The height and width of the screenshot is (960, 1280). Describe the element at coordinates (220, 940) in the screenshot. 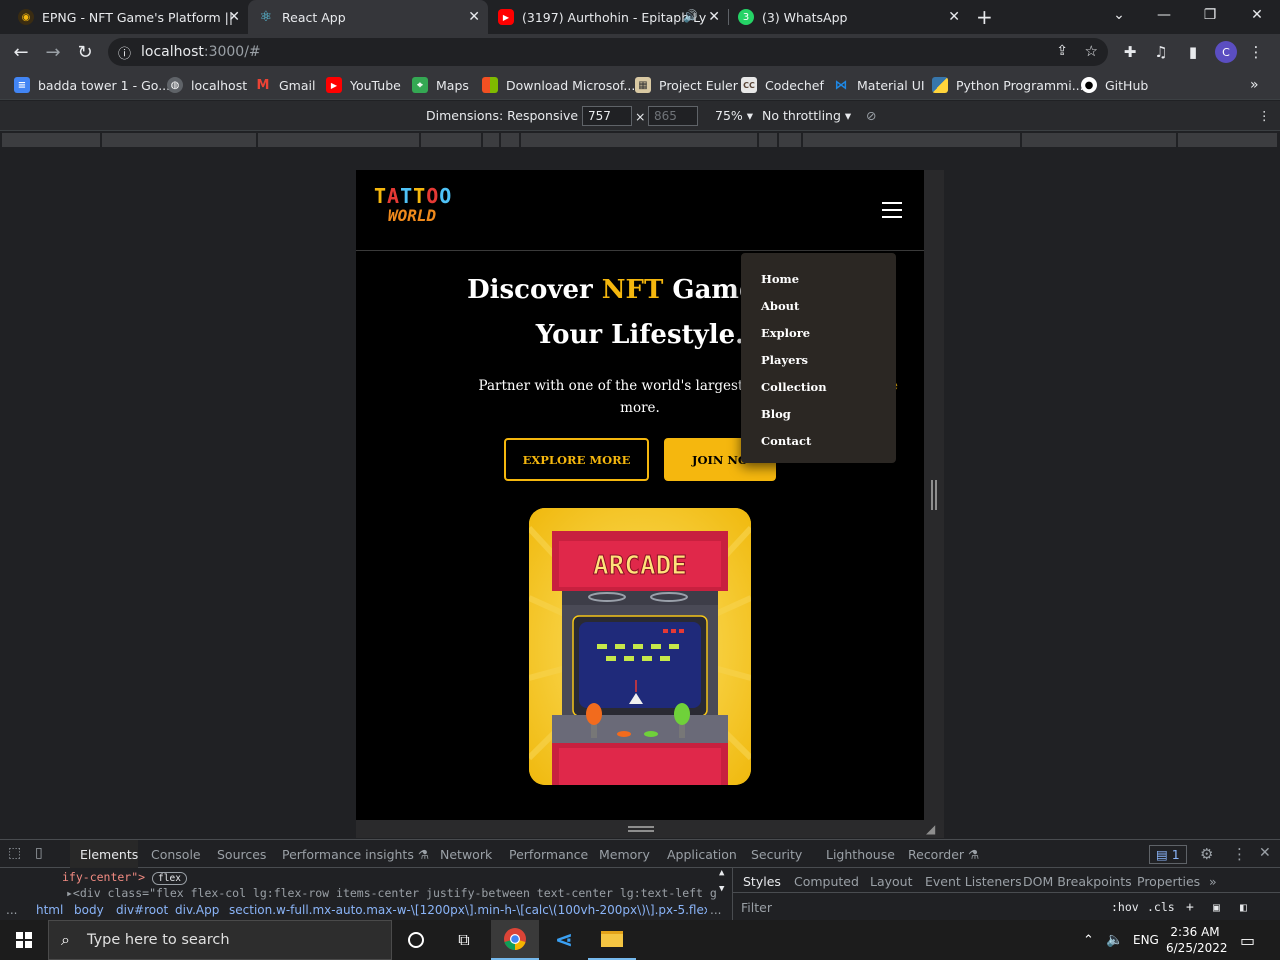

I see `taskbar-search-input: ⌕ Type here to search` at that location.